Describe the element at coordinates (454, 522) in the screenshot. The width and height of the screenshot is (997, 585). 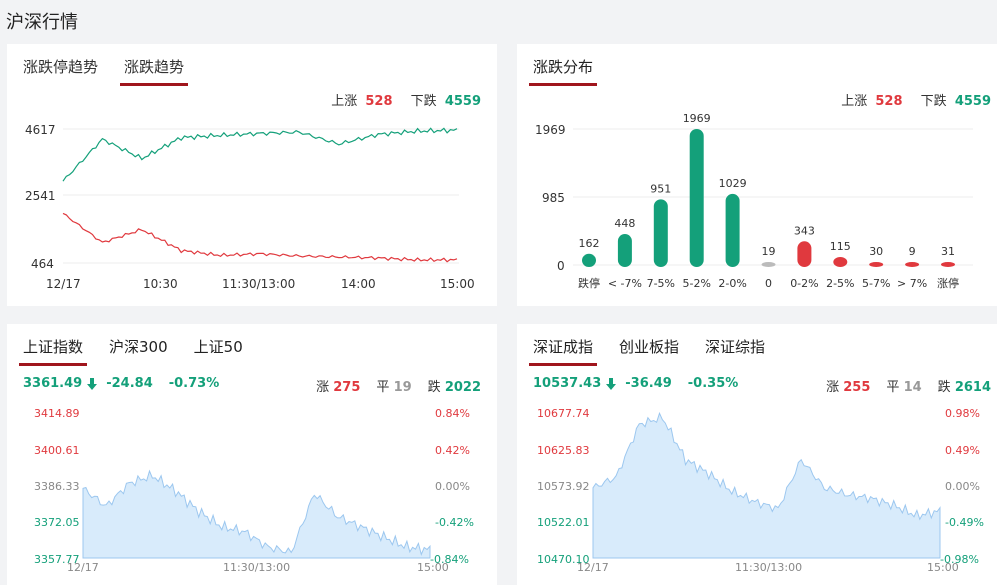
I see `y-right-tick: -0.42%` at that location.